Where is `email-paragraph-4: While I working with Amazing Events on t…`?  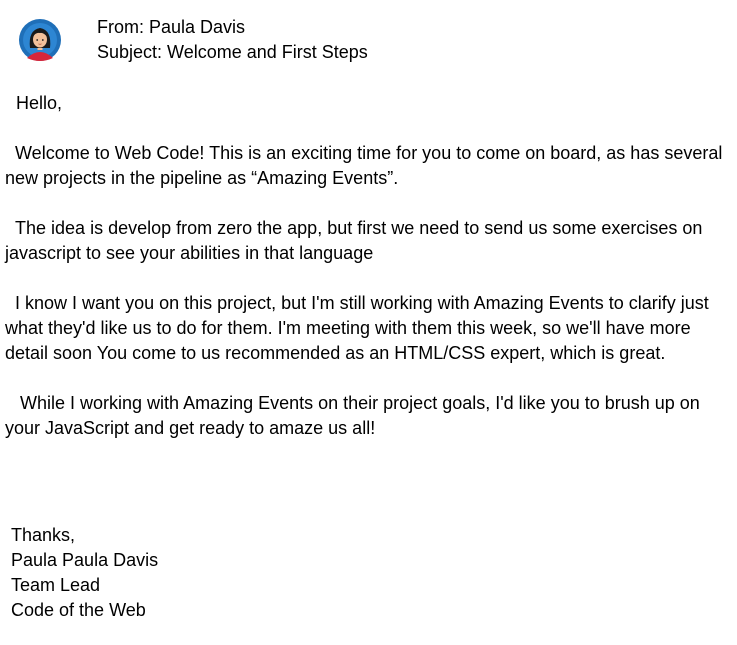 email-paragraph-4: While I working with Amazing Events on t… is located at coordinates (355, 415).